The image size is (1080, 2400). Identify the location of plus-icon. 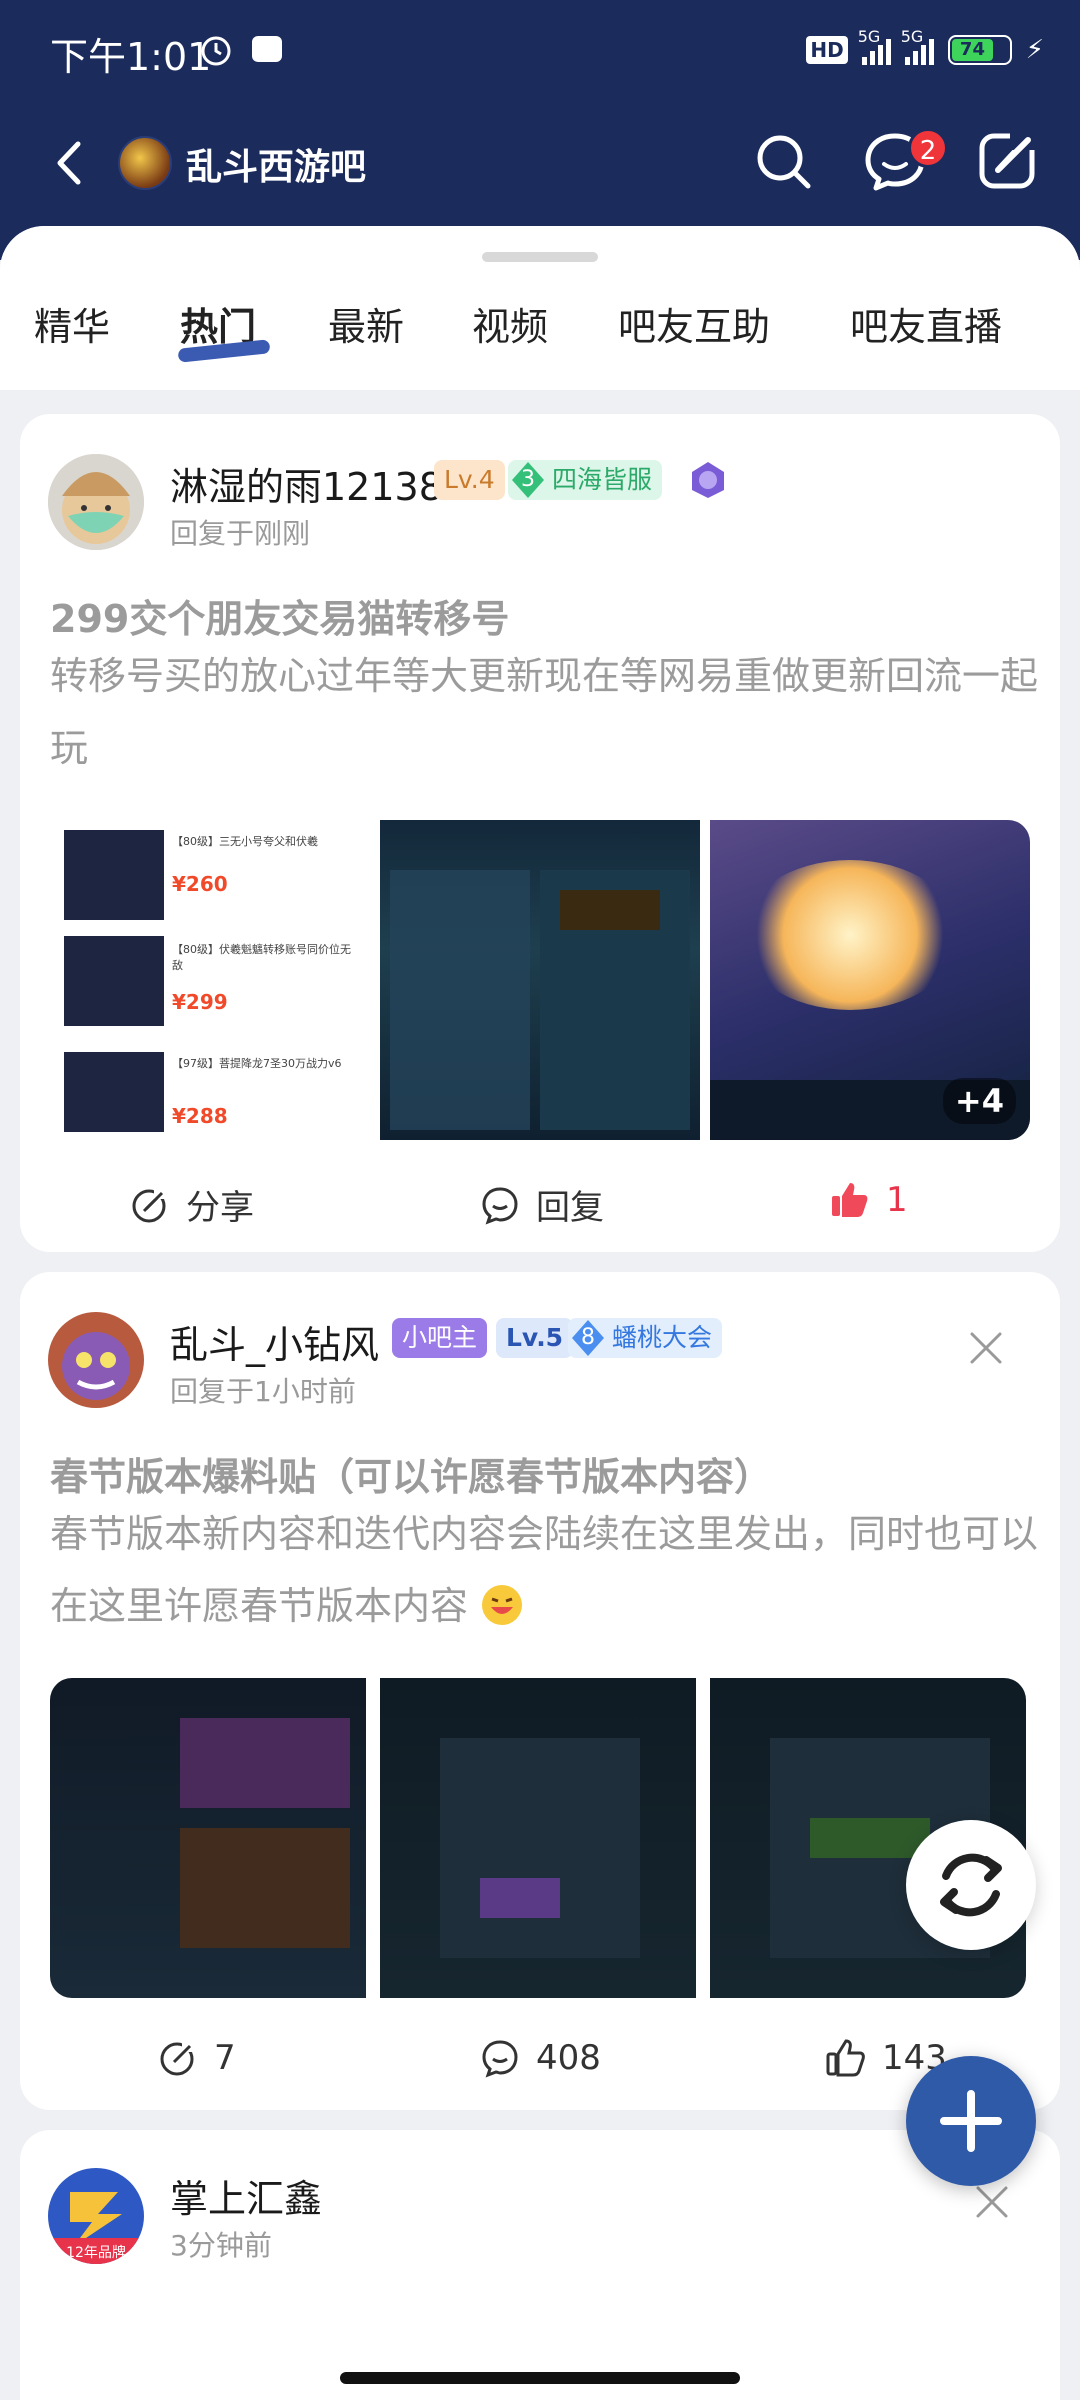
(971, 2121).